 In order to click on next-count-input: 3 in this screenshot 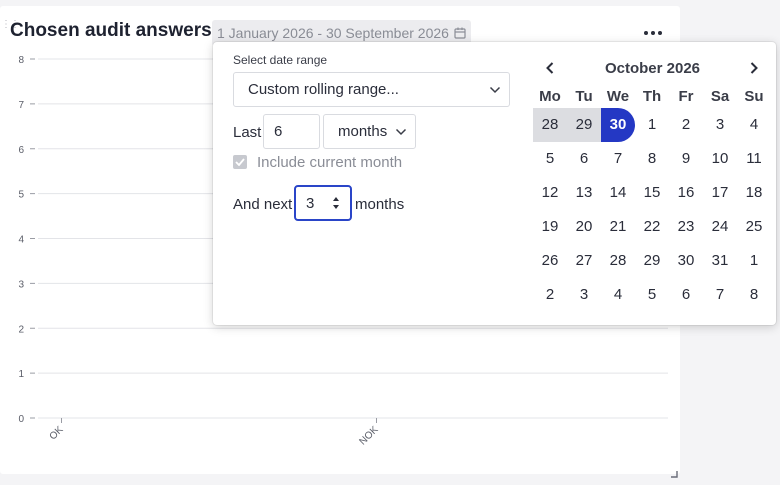, I will do `click(323, 203)`.